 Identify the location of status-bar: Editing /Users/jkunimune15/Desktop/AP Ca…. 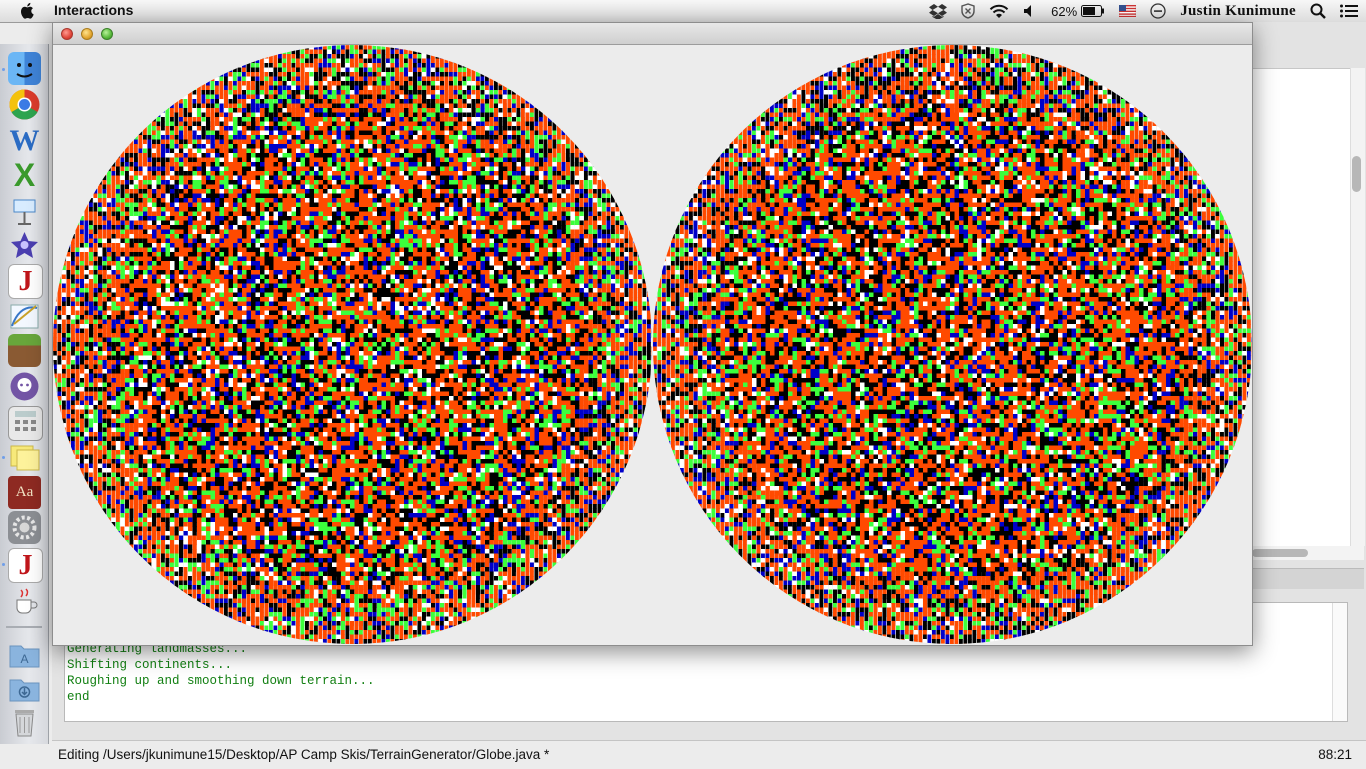
(709, 754).